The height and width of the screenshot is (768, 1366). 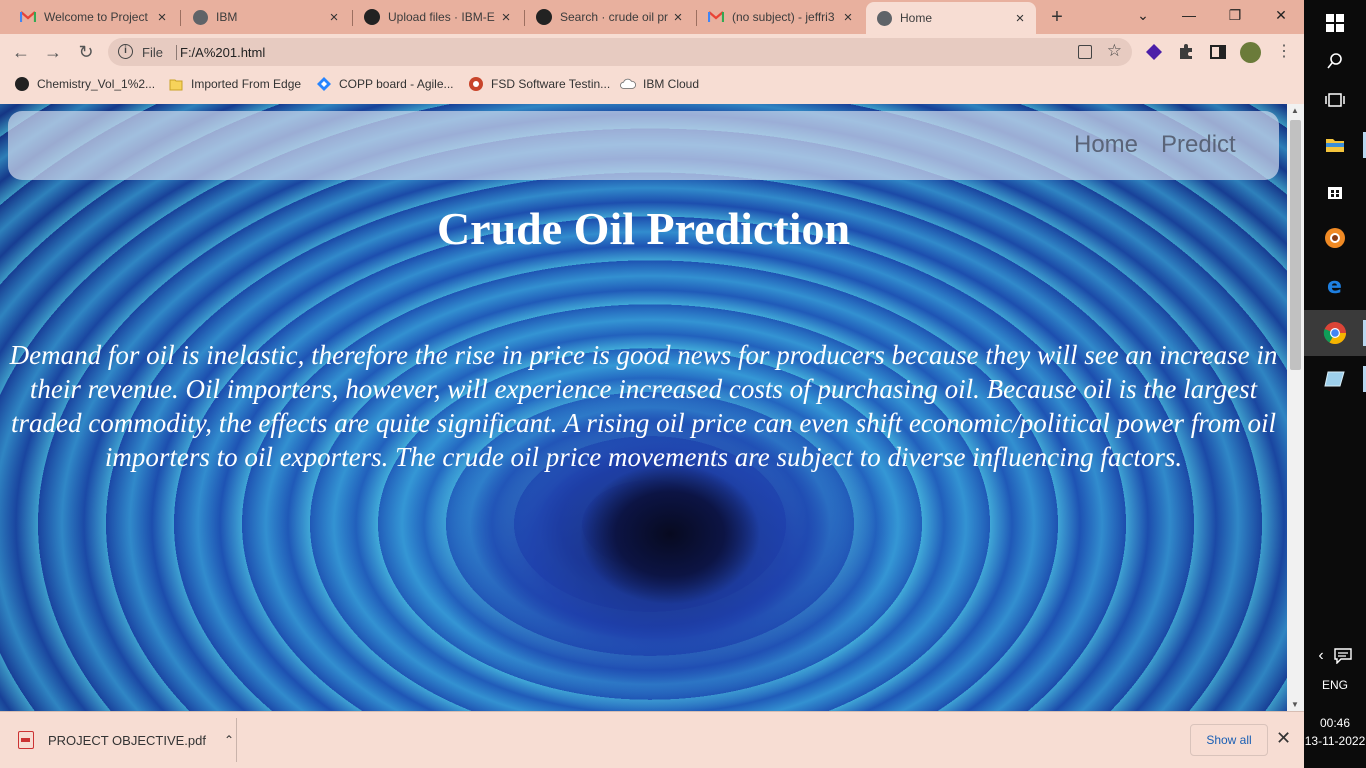 I want to click on tab-ibm: IBM ×, so click(x=266, y=17).